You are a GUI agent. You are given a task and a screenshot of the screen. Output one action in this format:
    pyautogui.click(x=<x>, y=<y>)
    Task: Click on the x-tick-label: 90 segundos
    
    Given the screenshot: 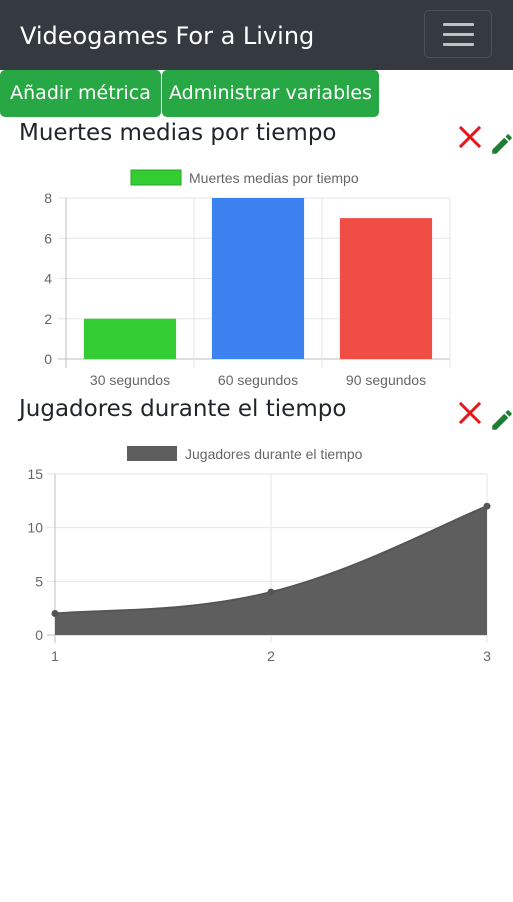 What is the action you would take?
    pyautogui.click(x=386, y=380)
    